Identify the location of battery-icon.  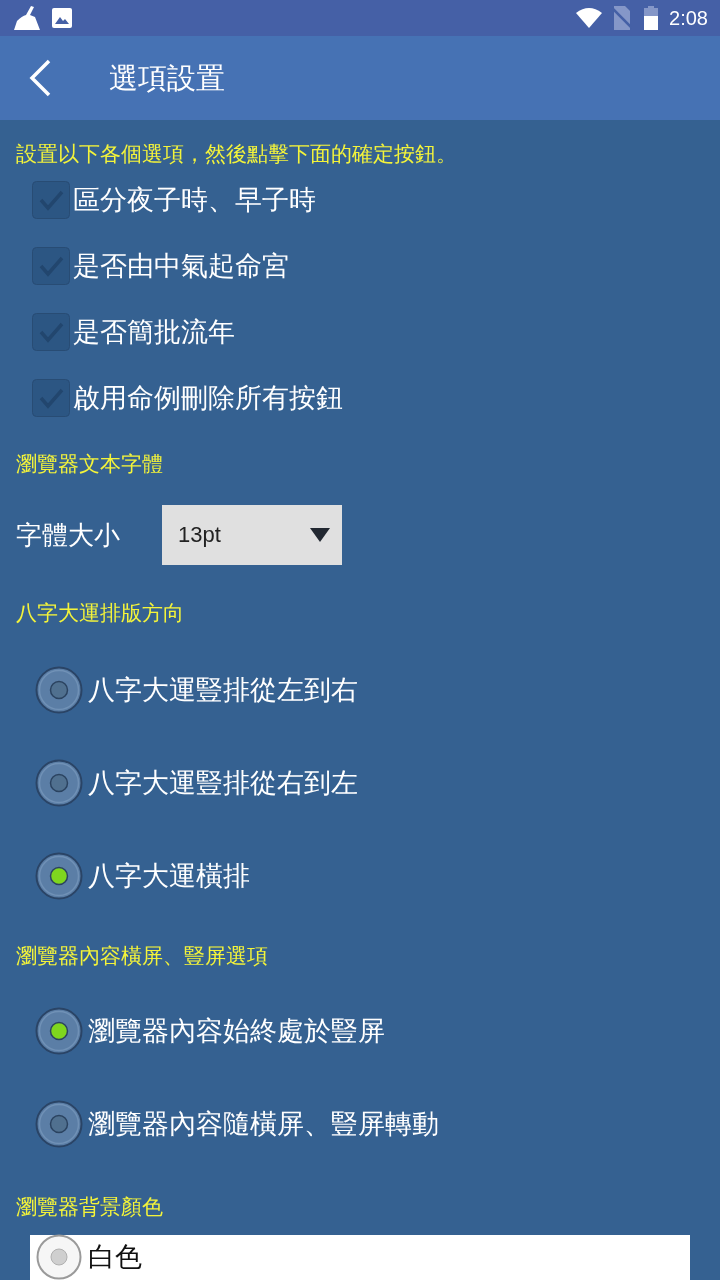
(651, 18).